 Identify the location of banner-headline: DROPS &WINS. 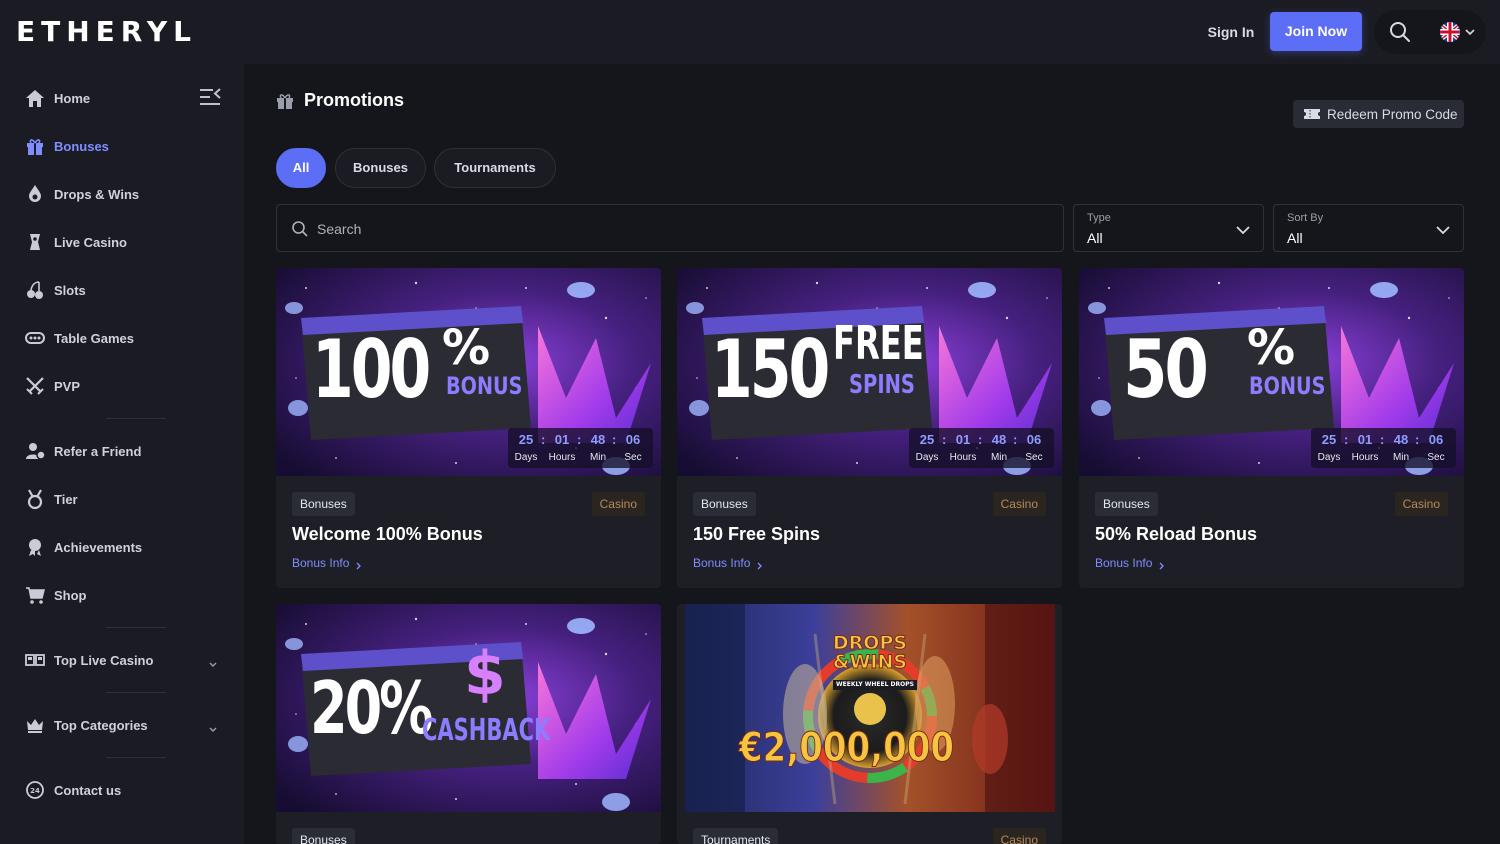
(870, 652).